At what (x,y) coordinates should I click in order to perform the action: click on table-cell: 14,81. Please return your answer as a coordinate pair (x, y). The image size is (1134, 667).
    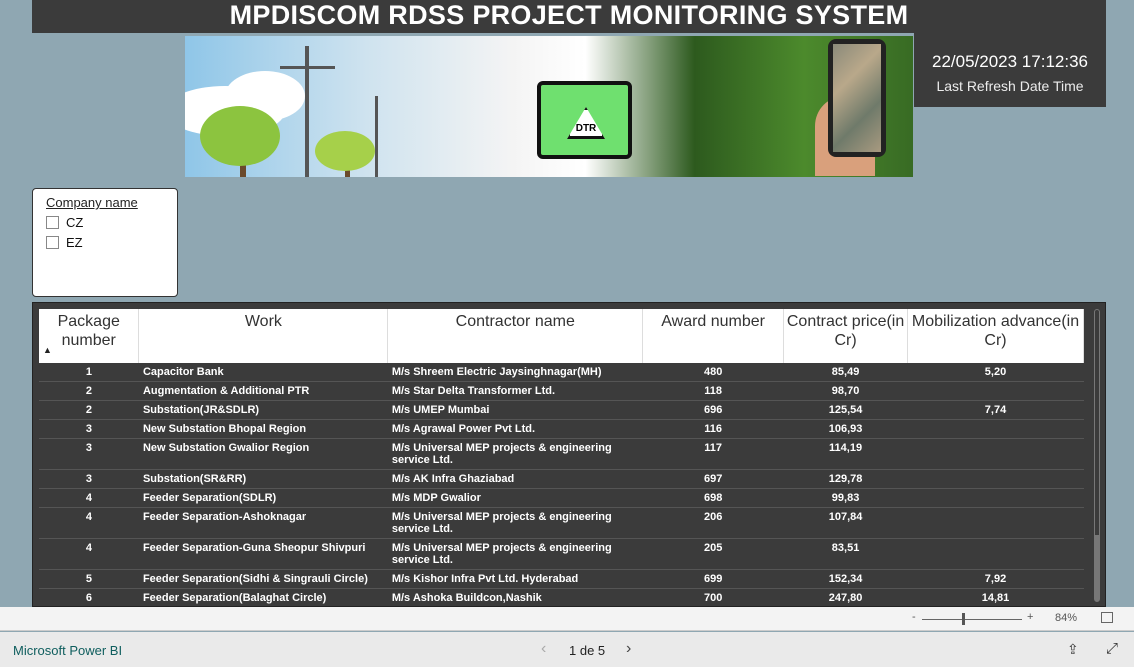
    Looking at the image, I should click on (995, 597).